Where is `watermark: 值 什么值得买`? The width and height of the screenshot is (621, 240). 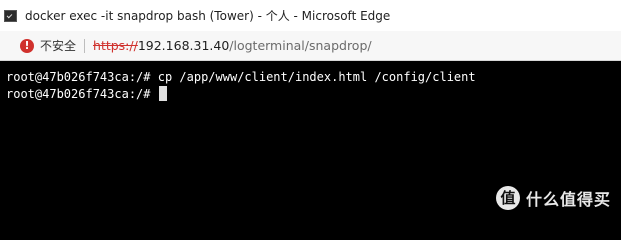 watermark: 值 什么值得买 is located at coordinates (553, 198).